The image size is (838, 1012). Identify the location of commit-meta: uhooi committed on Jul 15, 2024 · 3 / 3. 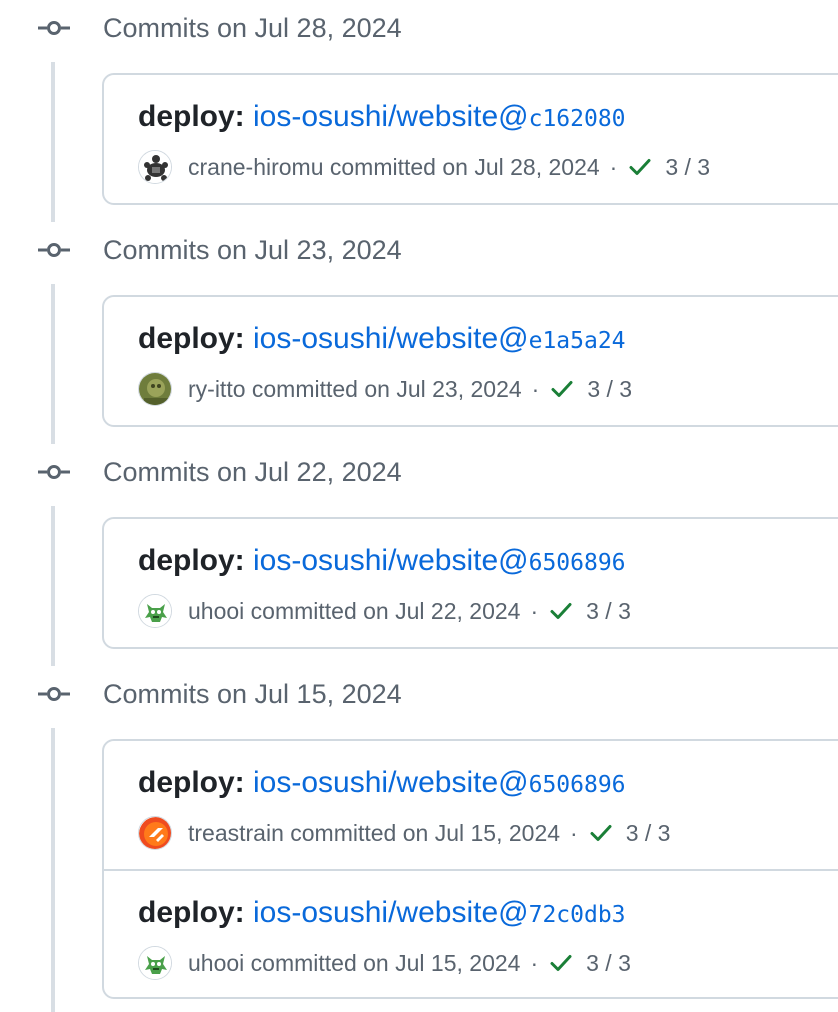
(384, 963).